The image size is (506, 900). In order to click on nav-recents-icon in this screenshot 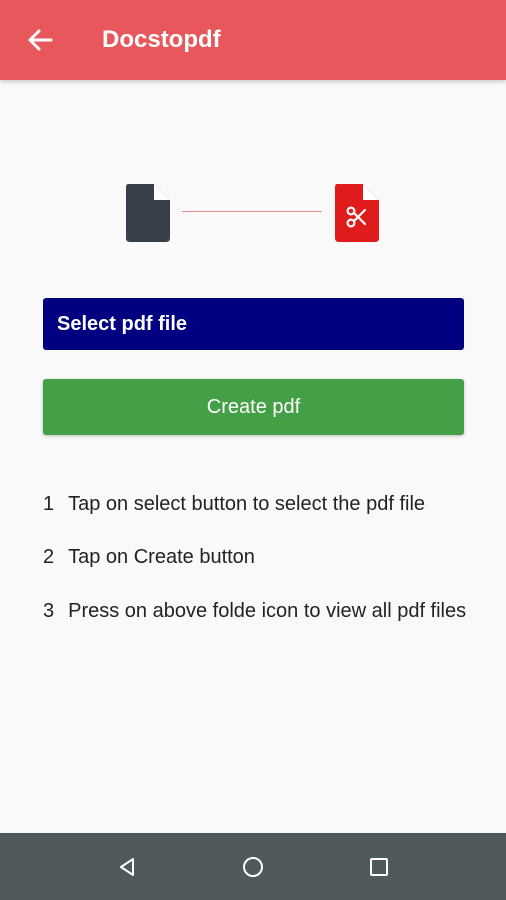, I will do `click(379, 867)`.